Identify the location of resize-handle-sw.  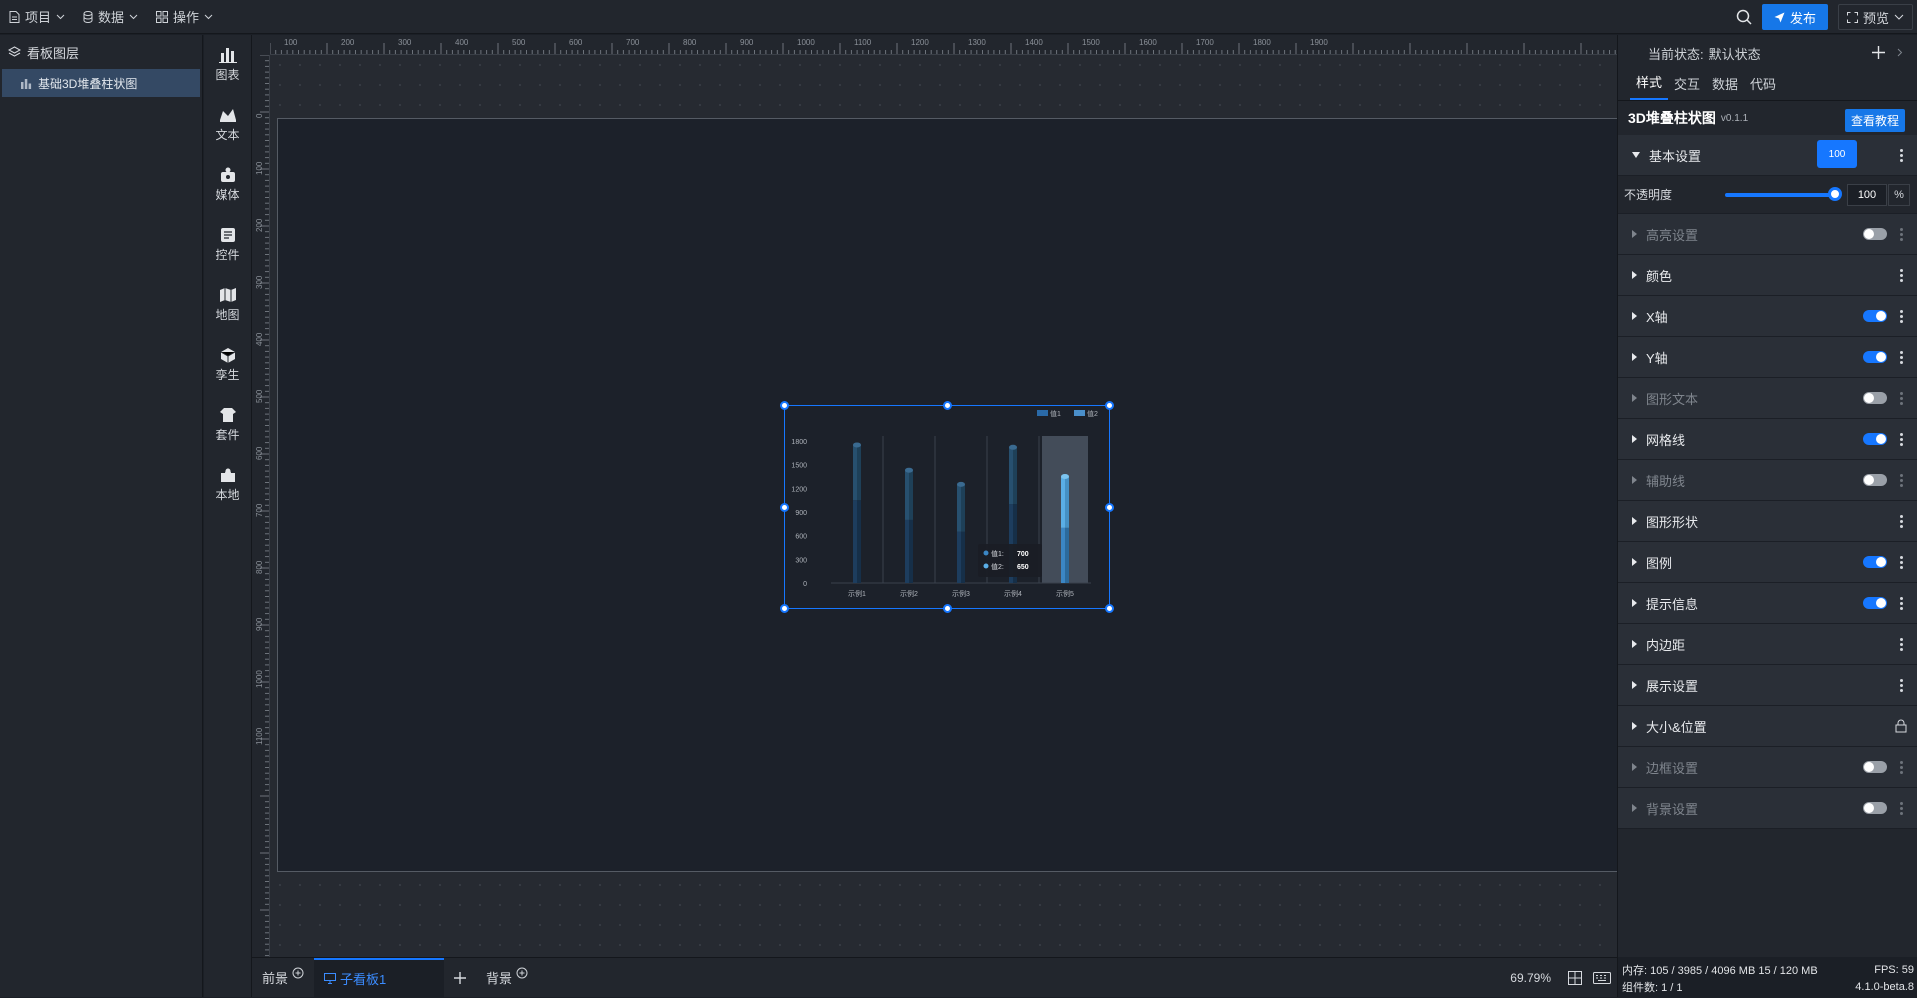
(784, 608).